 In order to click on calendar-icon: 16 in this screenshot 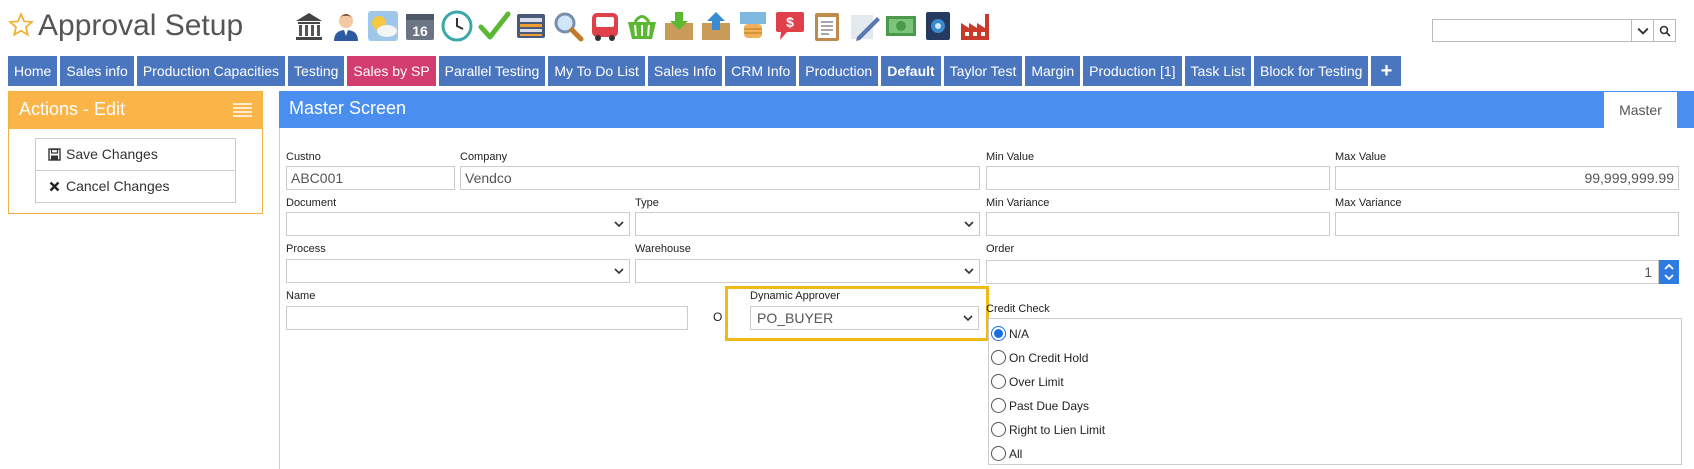, I will do `click(420, 26)`.